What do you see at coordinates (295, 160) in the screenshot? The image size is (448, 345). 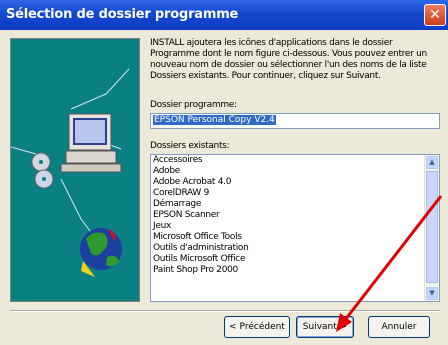 I see `list-item: Accessoires` at bounding box center [295, 160].